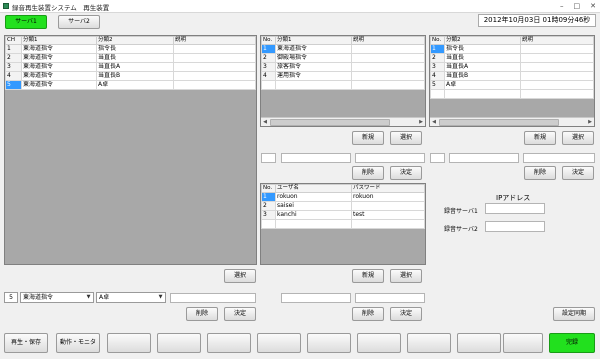 The width and height of the screenshot is (600, 359). What do you see at coordinates (135, 76) in the screenshot?
I see `cell: 当直長B` at bounding box center [135, 76].